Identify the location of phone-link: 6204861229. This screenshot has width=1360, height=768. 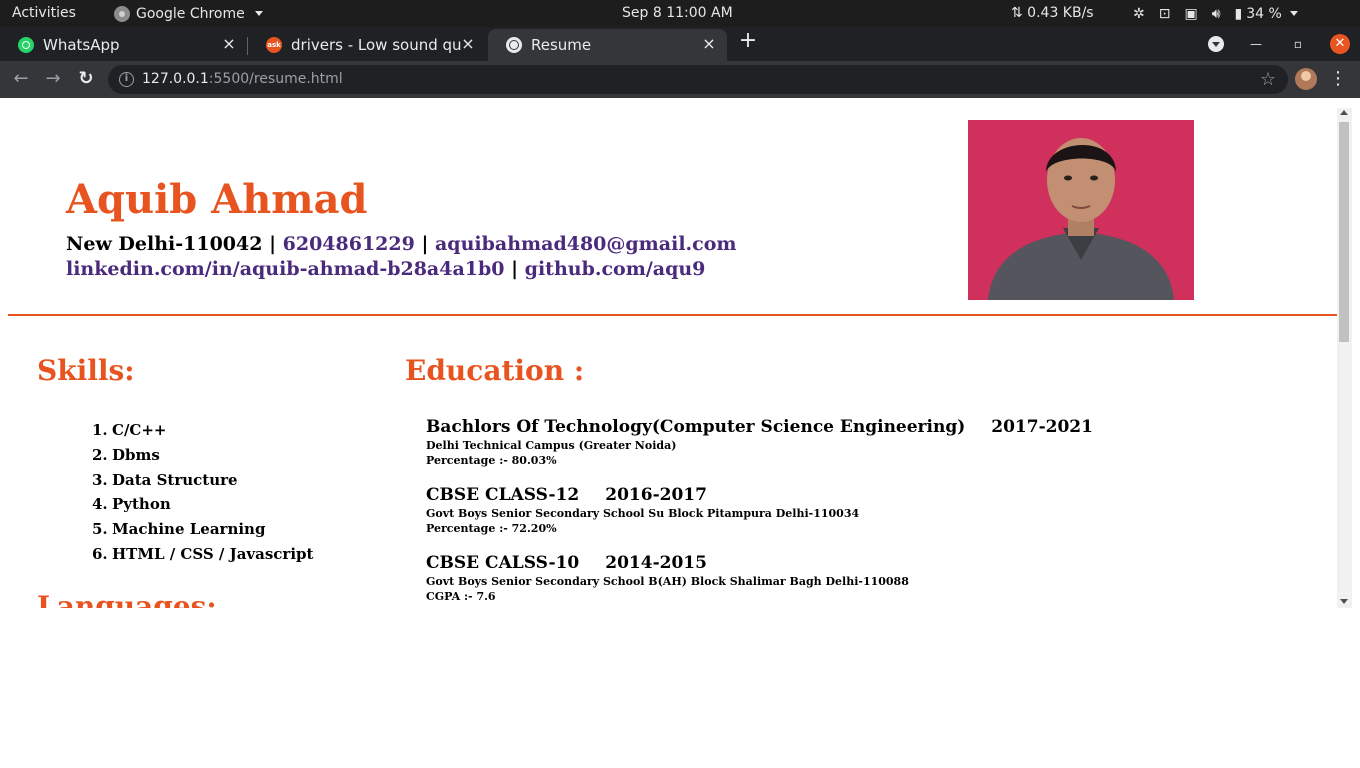
(349, 244).